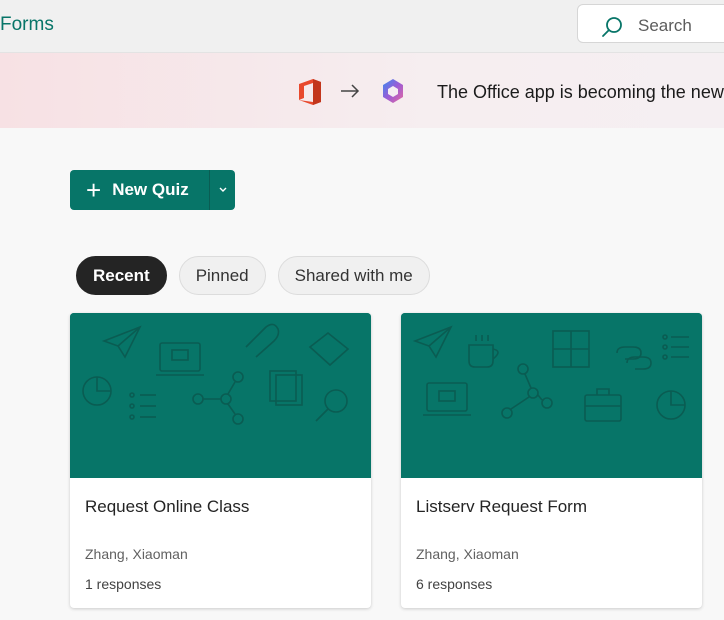  What do you see at coordinates (580, 92) in the screenshot?
I see `banner-message: The Office app is becoming the new` at bounding box center [580, 92].